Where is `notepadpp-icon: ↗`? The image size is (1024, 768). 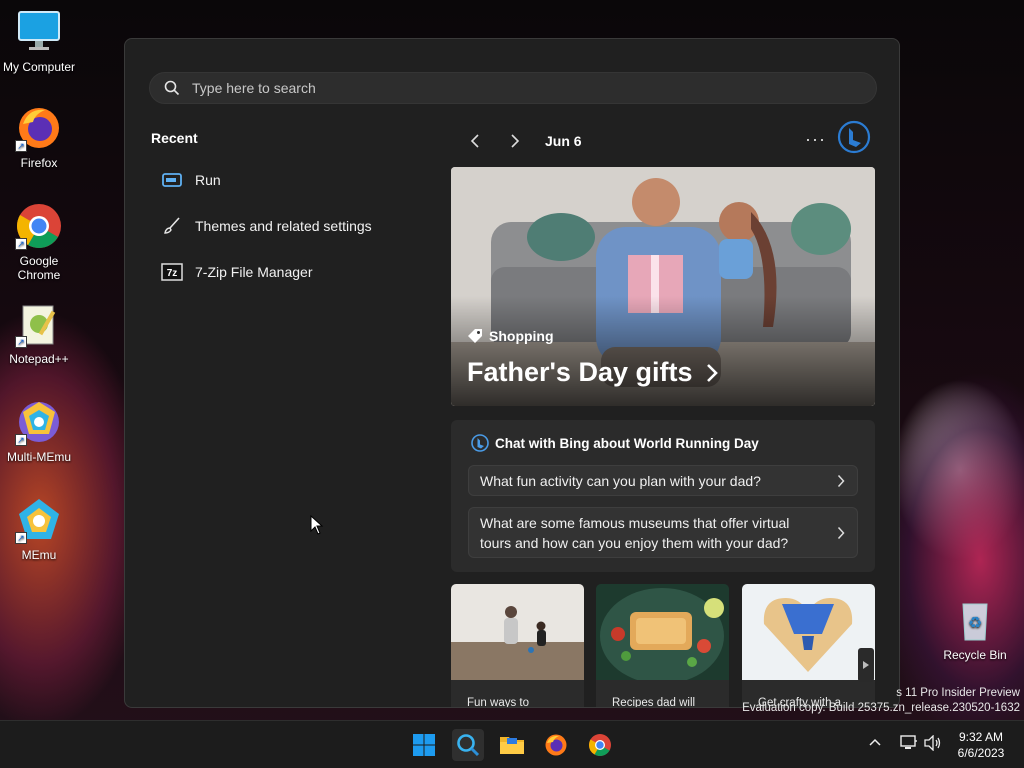
notepadpp-icon: ↗ is located at coordinates (39, 324).